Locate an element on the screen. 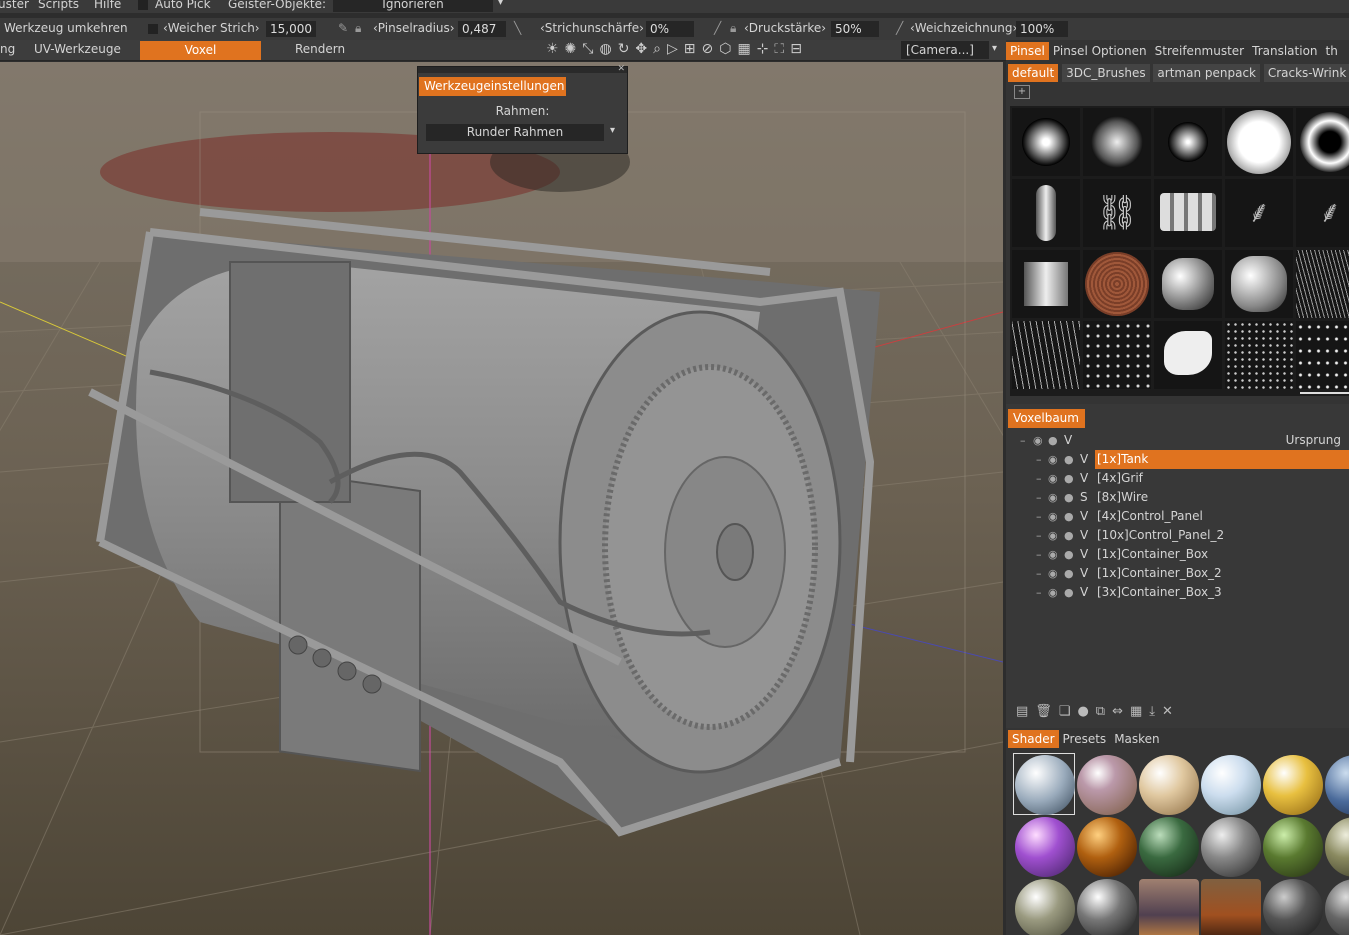 This screenshot has width=1349, height=935. auto-pick-checkbox is located at coordinates (143, 5).